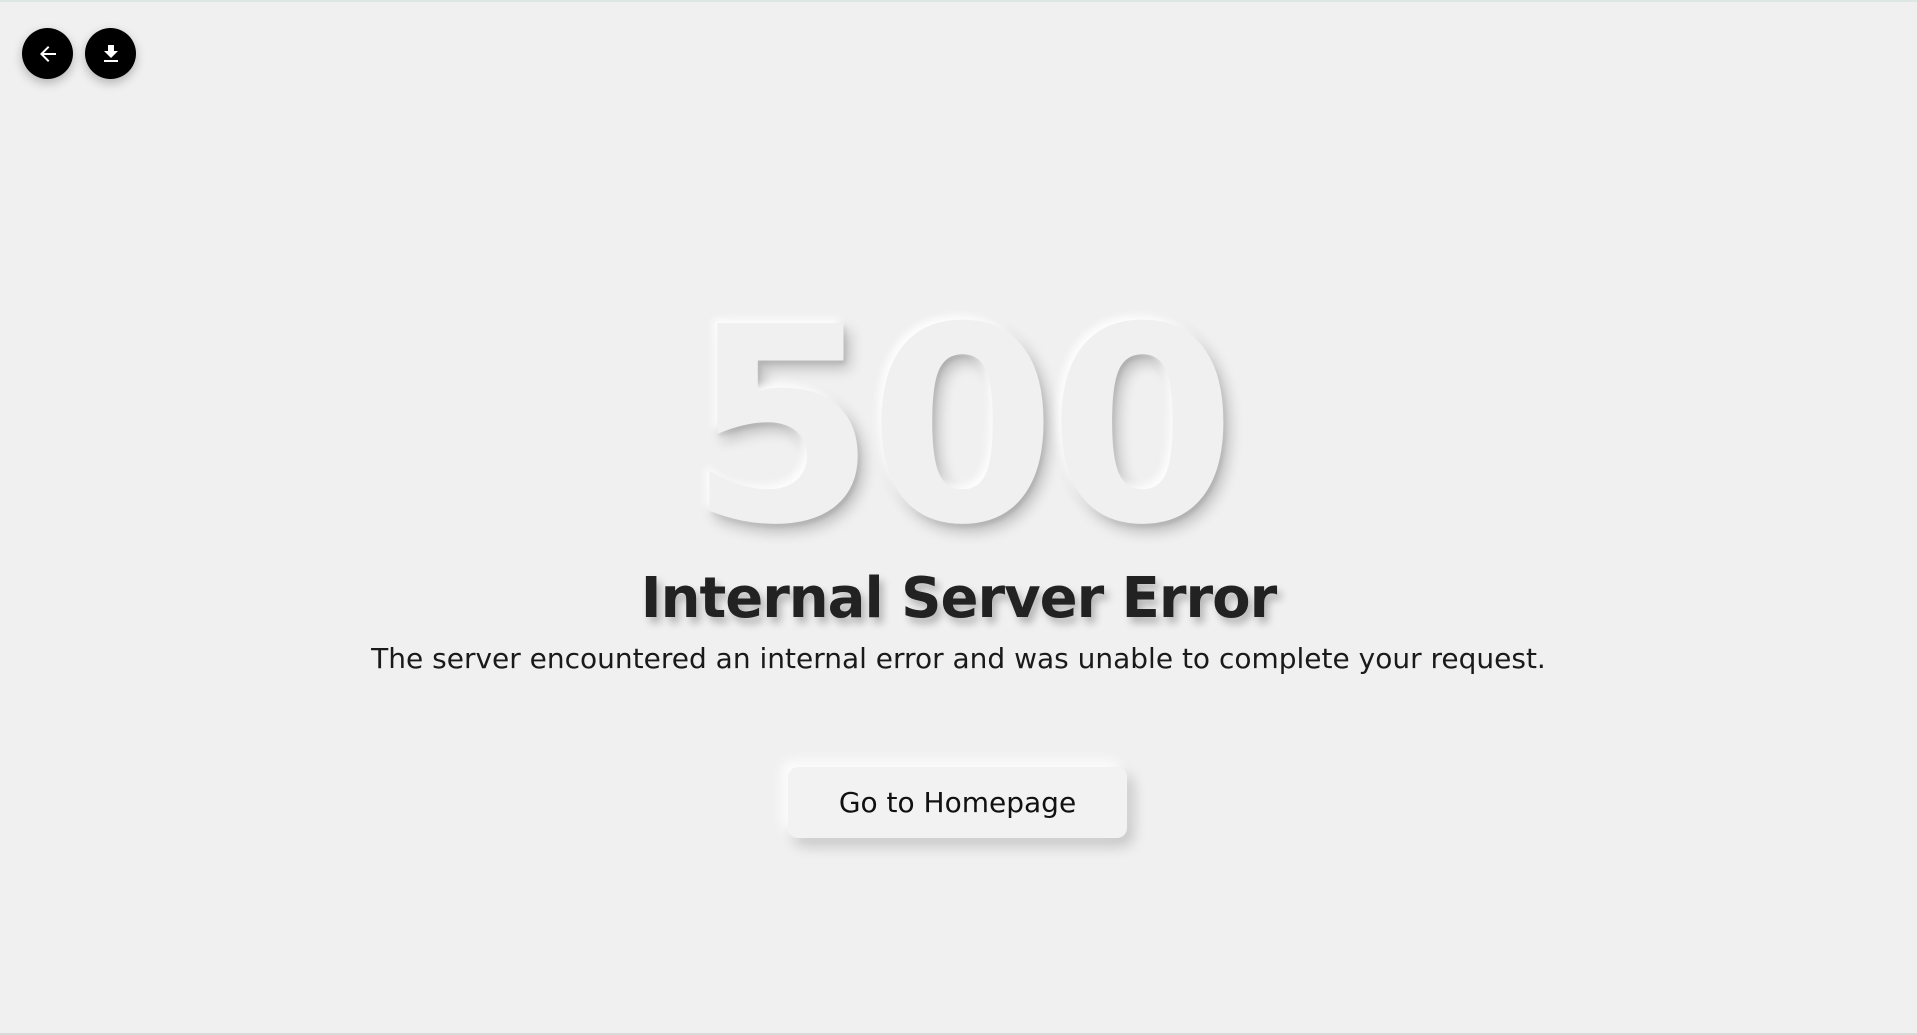 This screenshot has height=1035, width=1917. I want to click on download-icon, so click(110, 53).